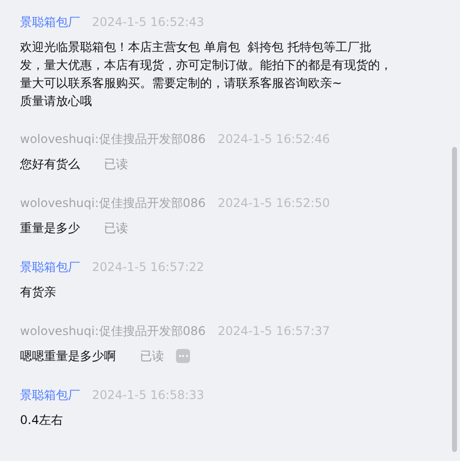 The height and width of the screenshot is (461, 460). I want to click on scrollbar, so click(454, 299).